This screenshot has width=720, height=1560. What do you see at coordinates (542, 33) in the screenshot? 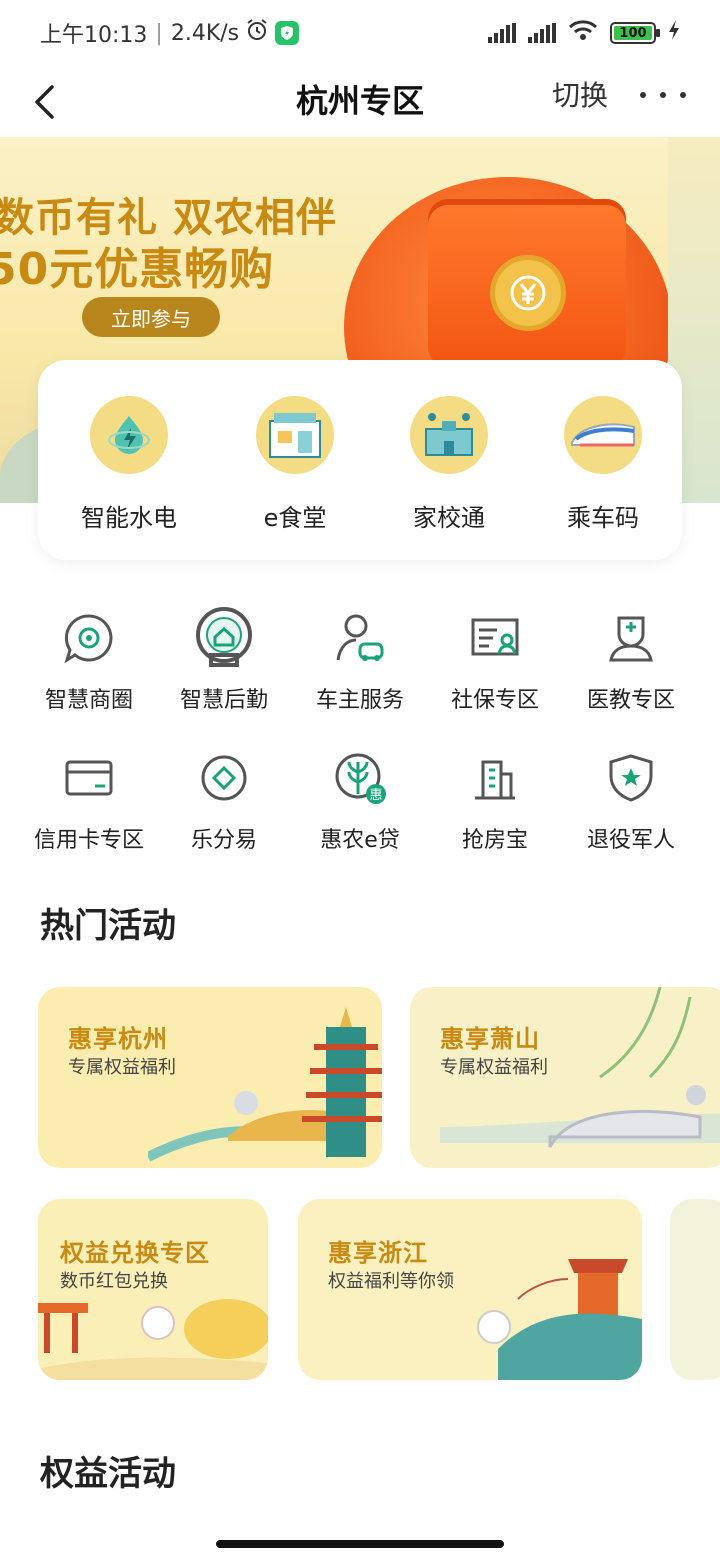
I see `signal-2-icon` at bounding box center [542, 33].